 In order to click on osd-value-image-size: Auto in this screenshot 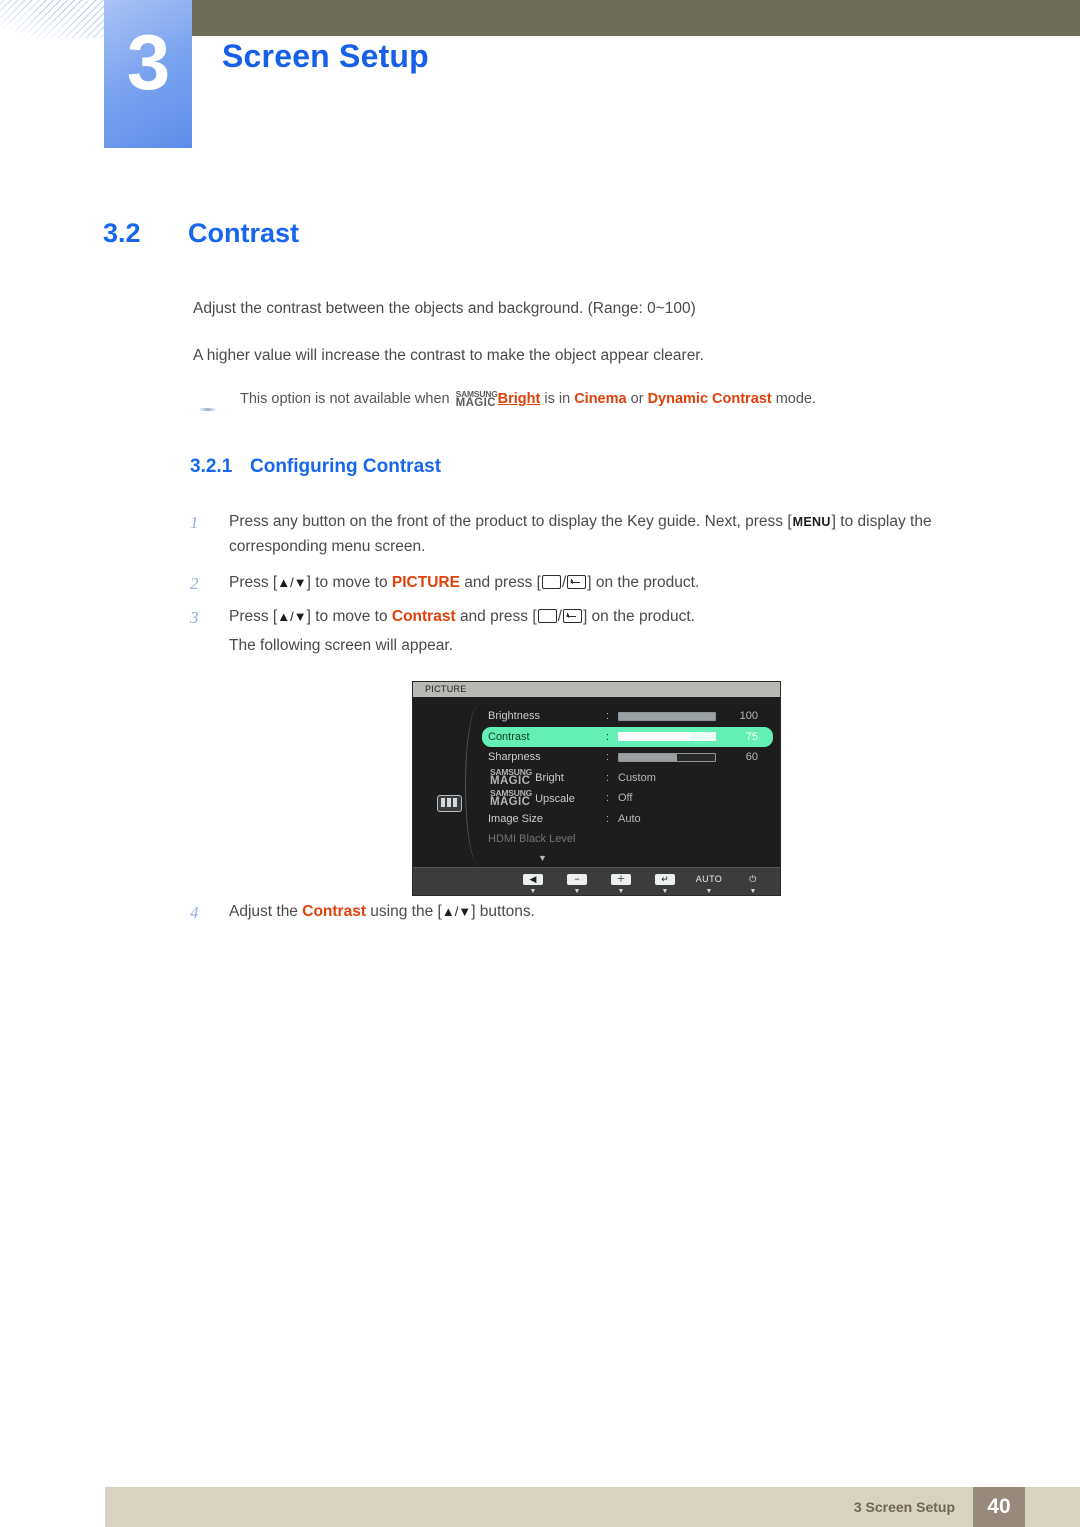, I will do `click(629, 818)`.